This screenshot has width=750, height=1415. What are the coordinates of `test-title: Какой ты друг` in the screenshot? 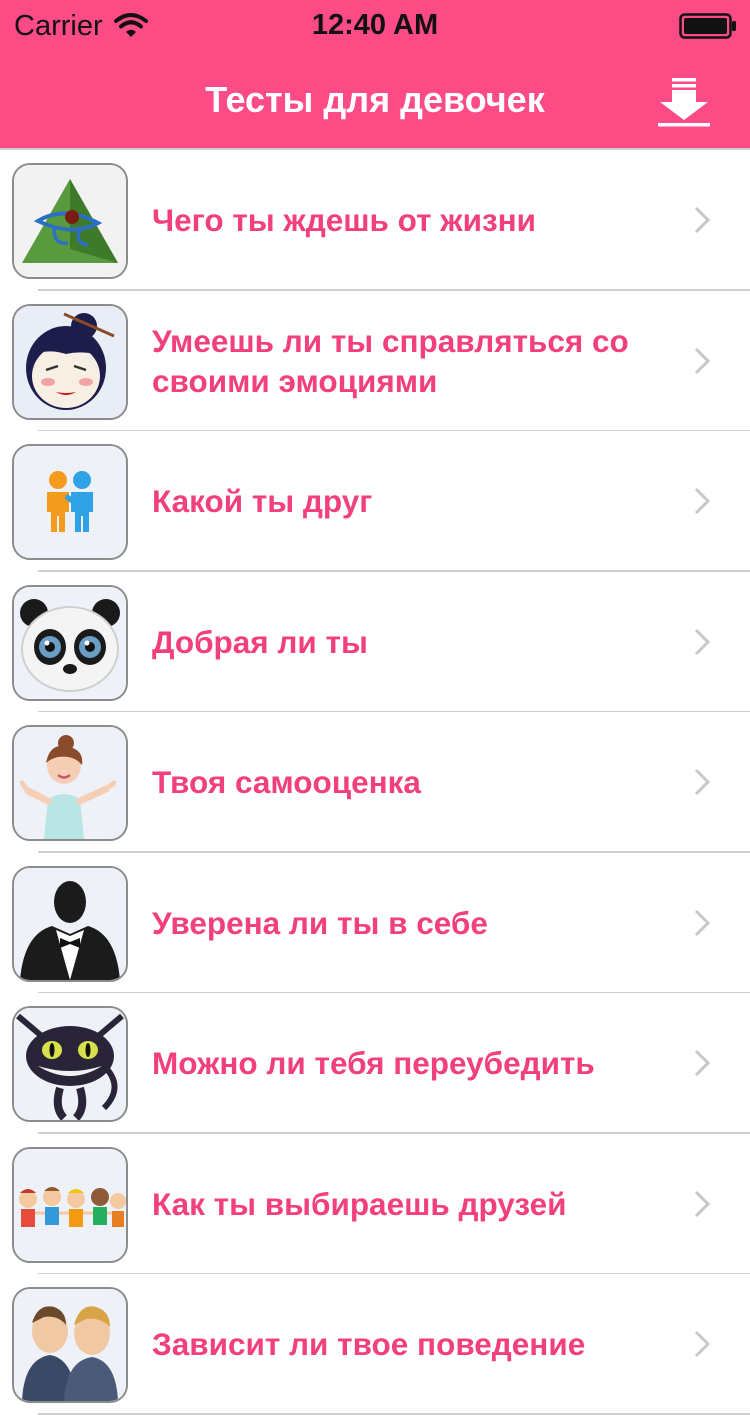 It's located at (262, 501).